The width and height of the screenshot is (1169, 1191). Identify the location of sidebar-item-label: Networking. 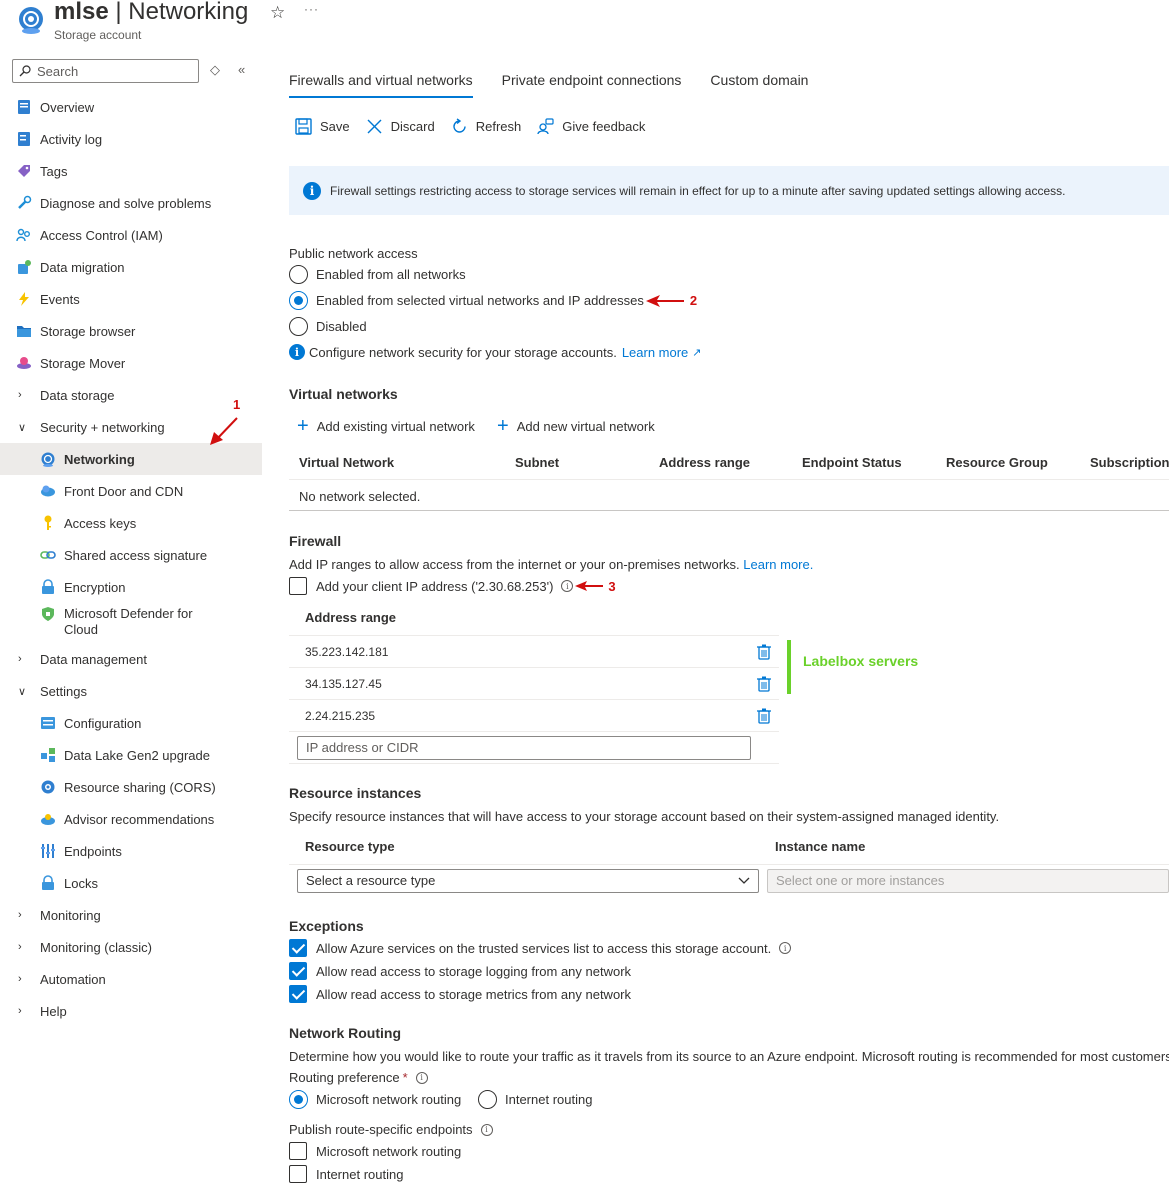
(99, 459).